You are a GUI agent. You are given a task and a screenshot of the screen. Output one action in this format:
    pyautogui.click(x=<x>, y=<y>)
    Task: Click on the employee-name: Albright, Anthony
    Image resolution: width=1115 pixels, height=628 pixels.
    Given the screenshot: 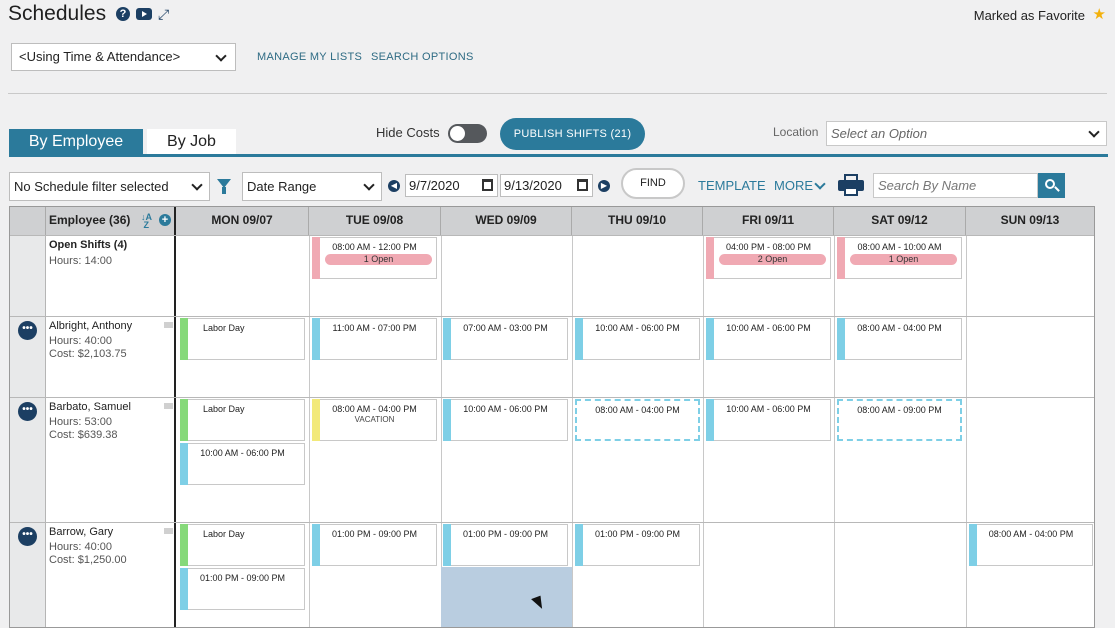 What is the action you would take?
    pyautogui.click(x=90, y=326)
    